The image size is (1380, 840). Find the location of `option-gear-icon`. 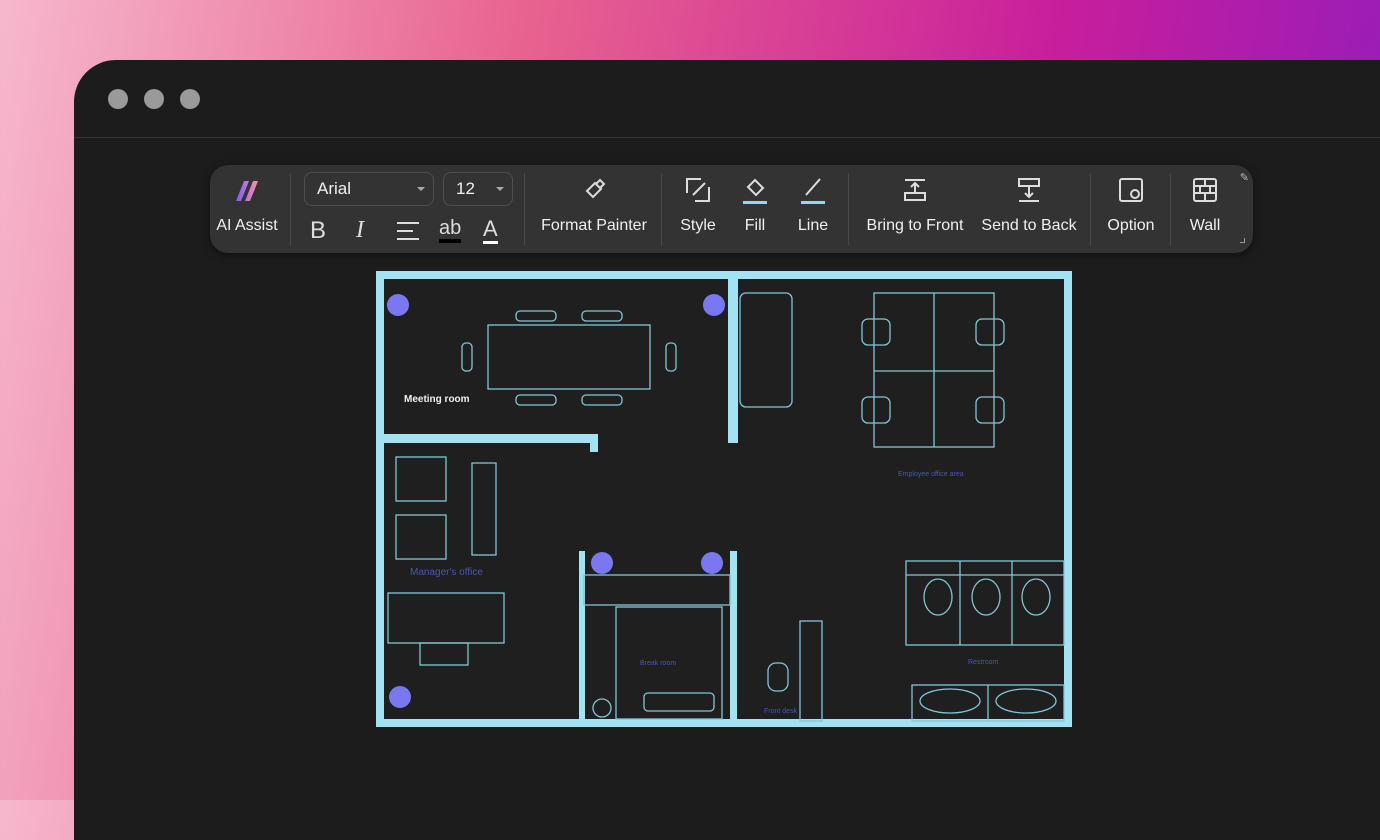

option-gear-icon is located at coordinates (1131, 190).